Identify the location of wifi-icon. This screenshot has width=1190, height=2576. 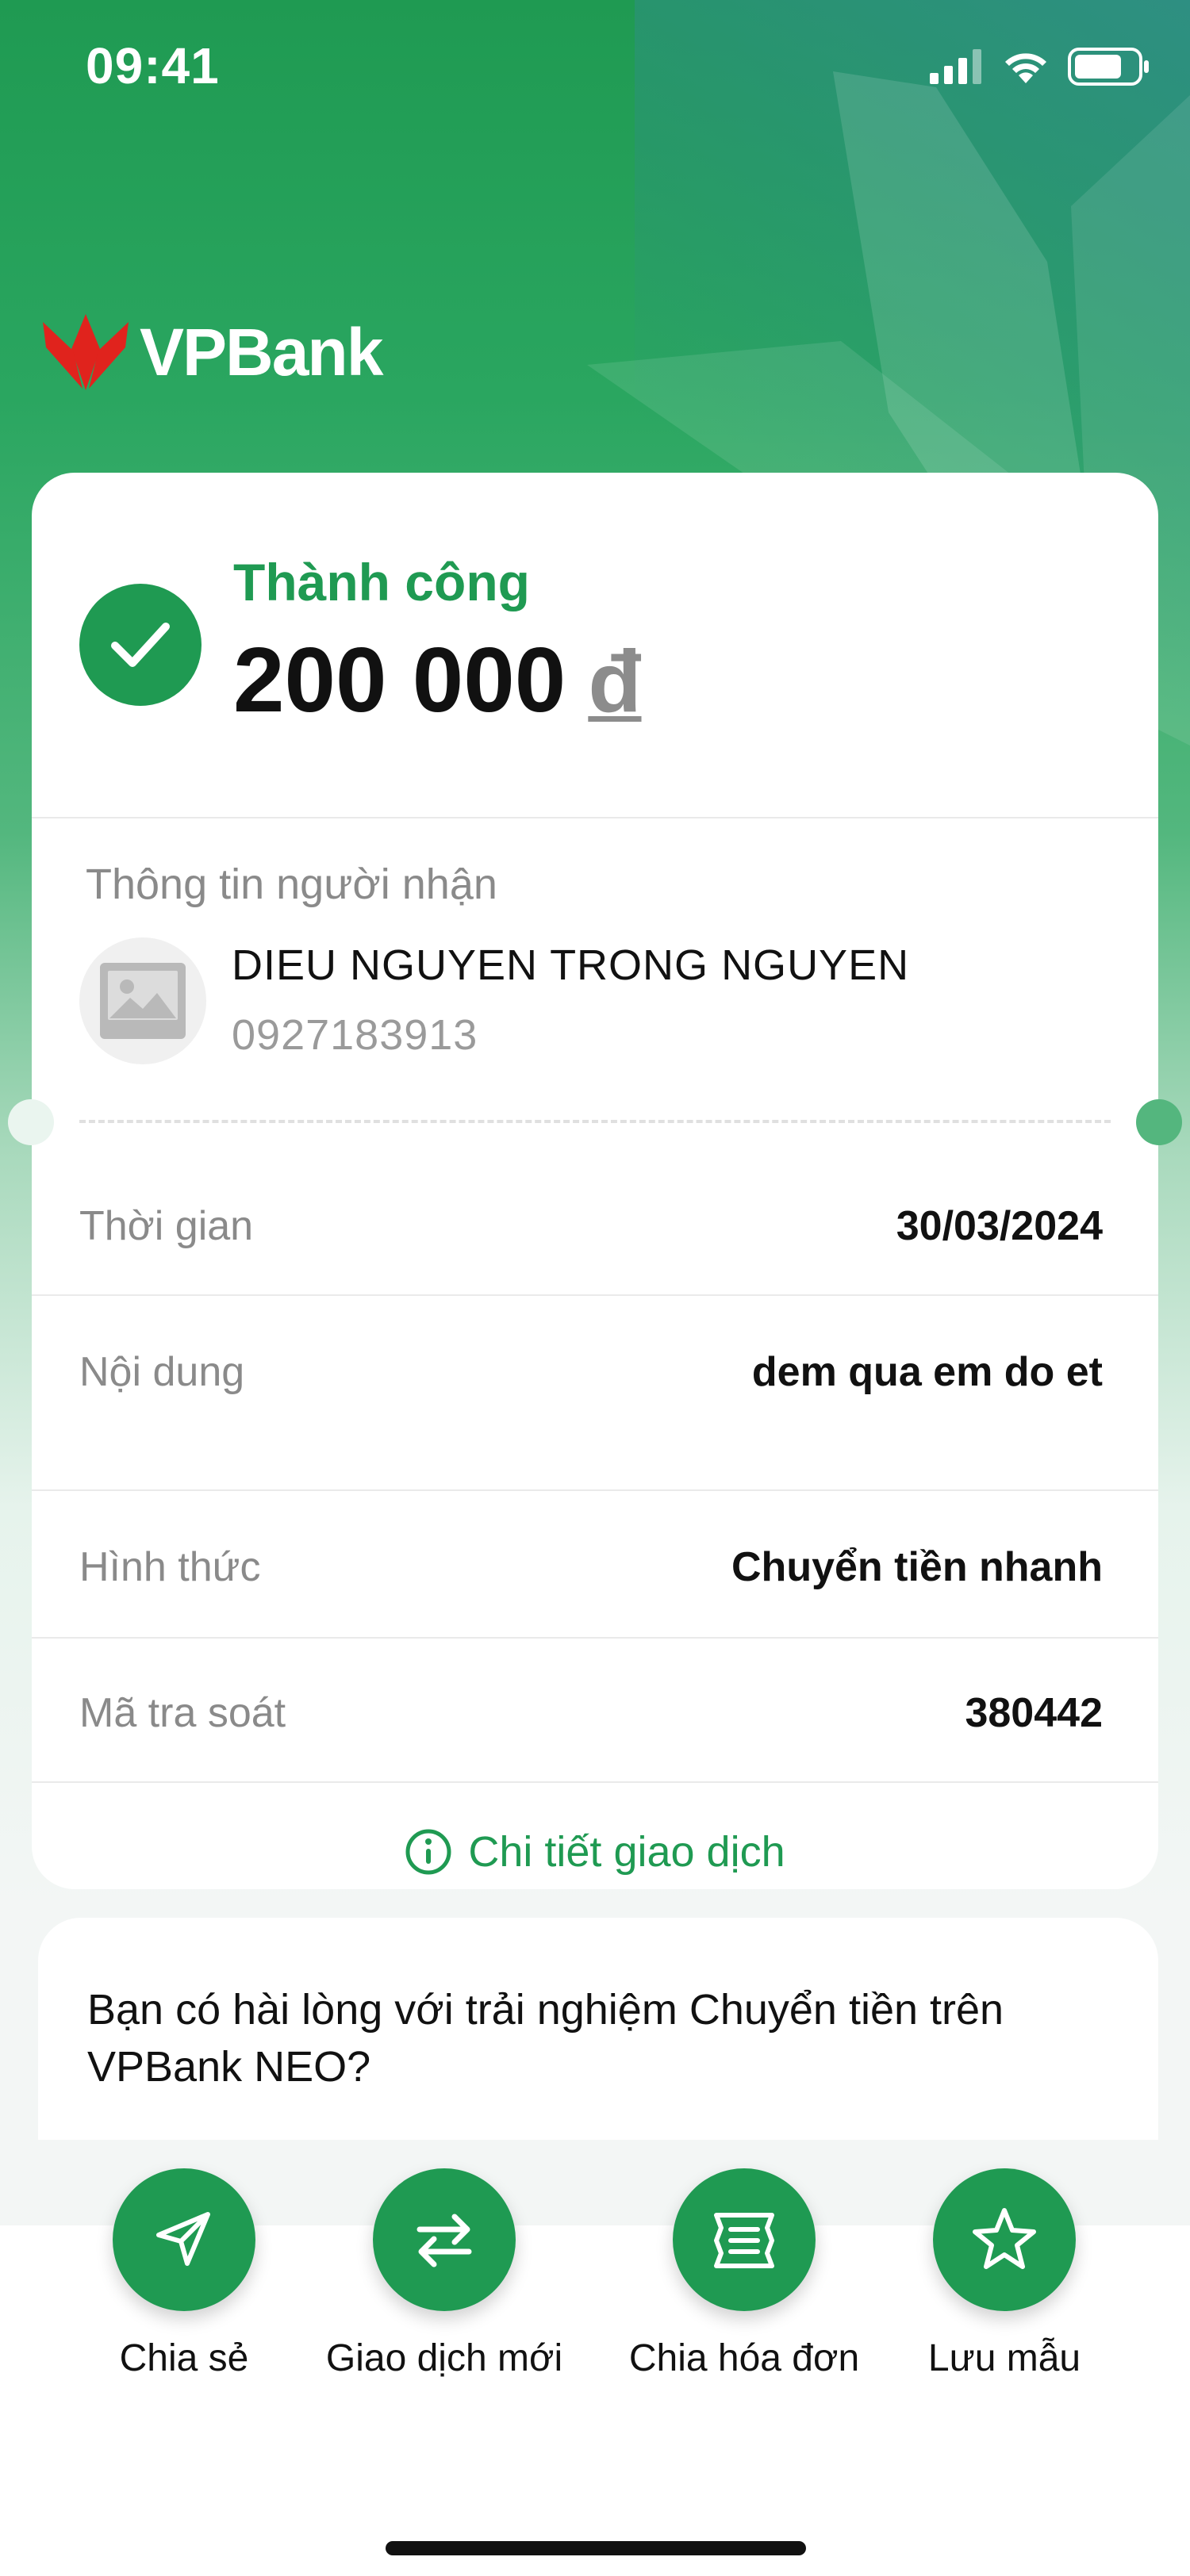
(1025, 68).